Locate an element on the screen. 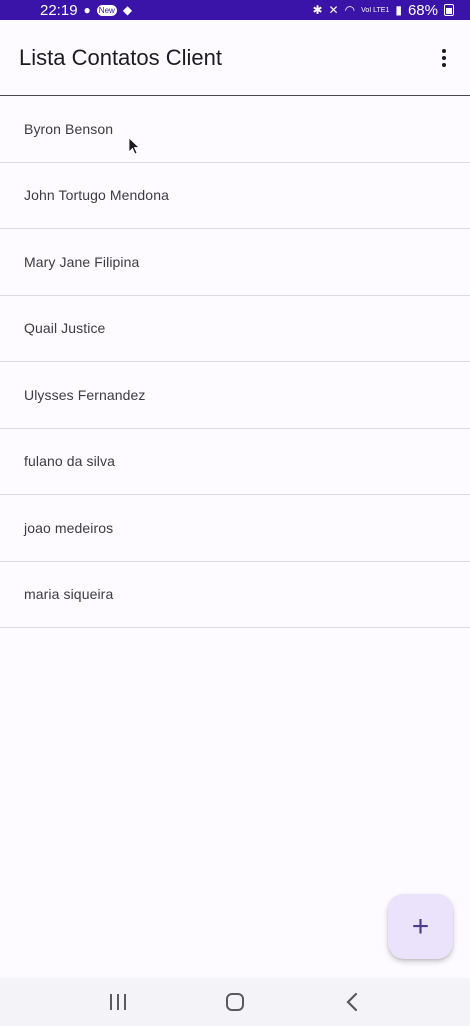 This screenshot has width=470, height=1026. home-button is located at coordinates (235, 1002).